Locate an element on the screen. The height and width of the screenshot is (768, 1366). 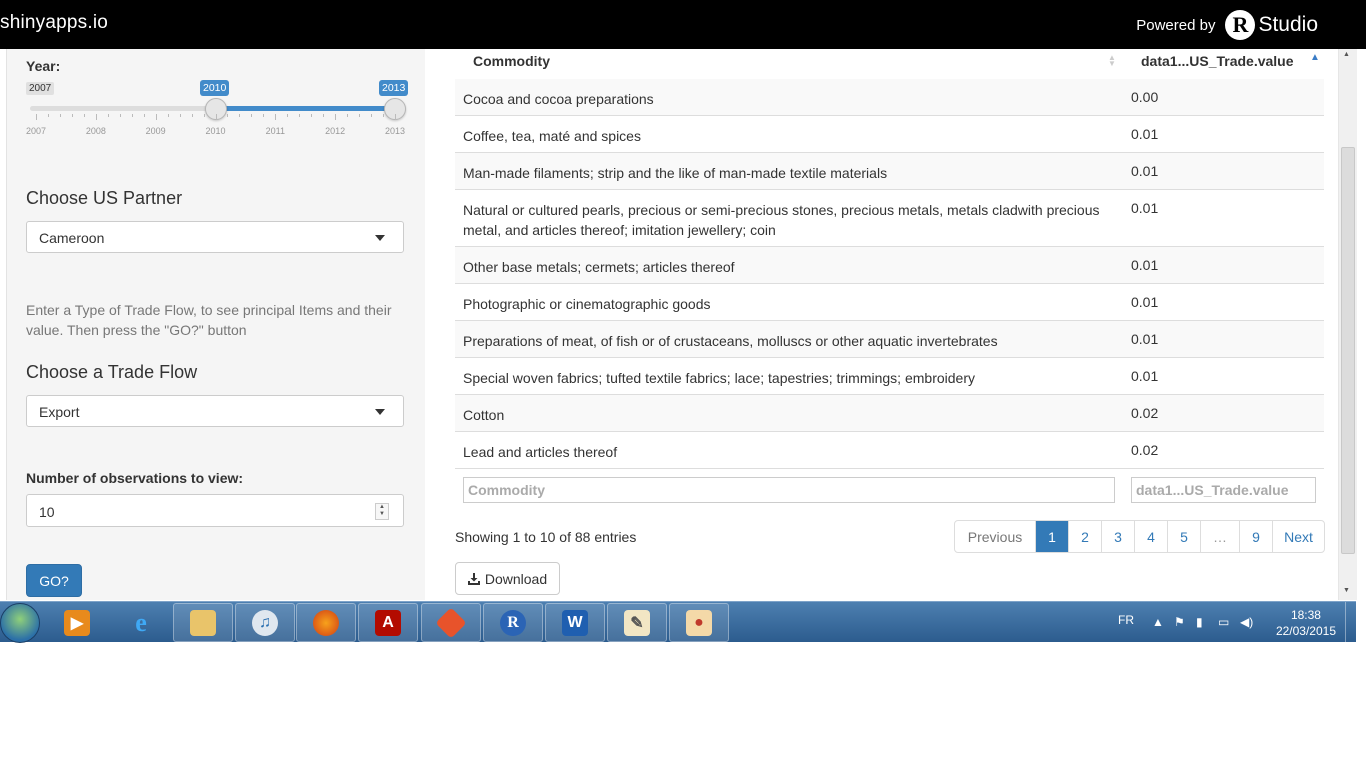
slider-min-label: 2007 is located at coordinates (40, 88).